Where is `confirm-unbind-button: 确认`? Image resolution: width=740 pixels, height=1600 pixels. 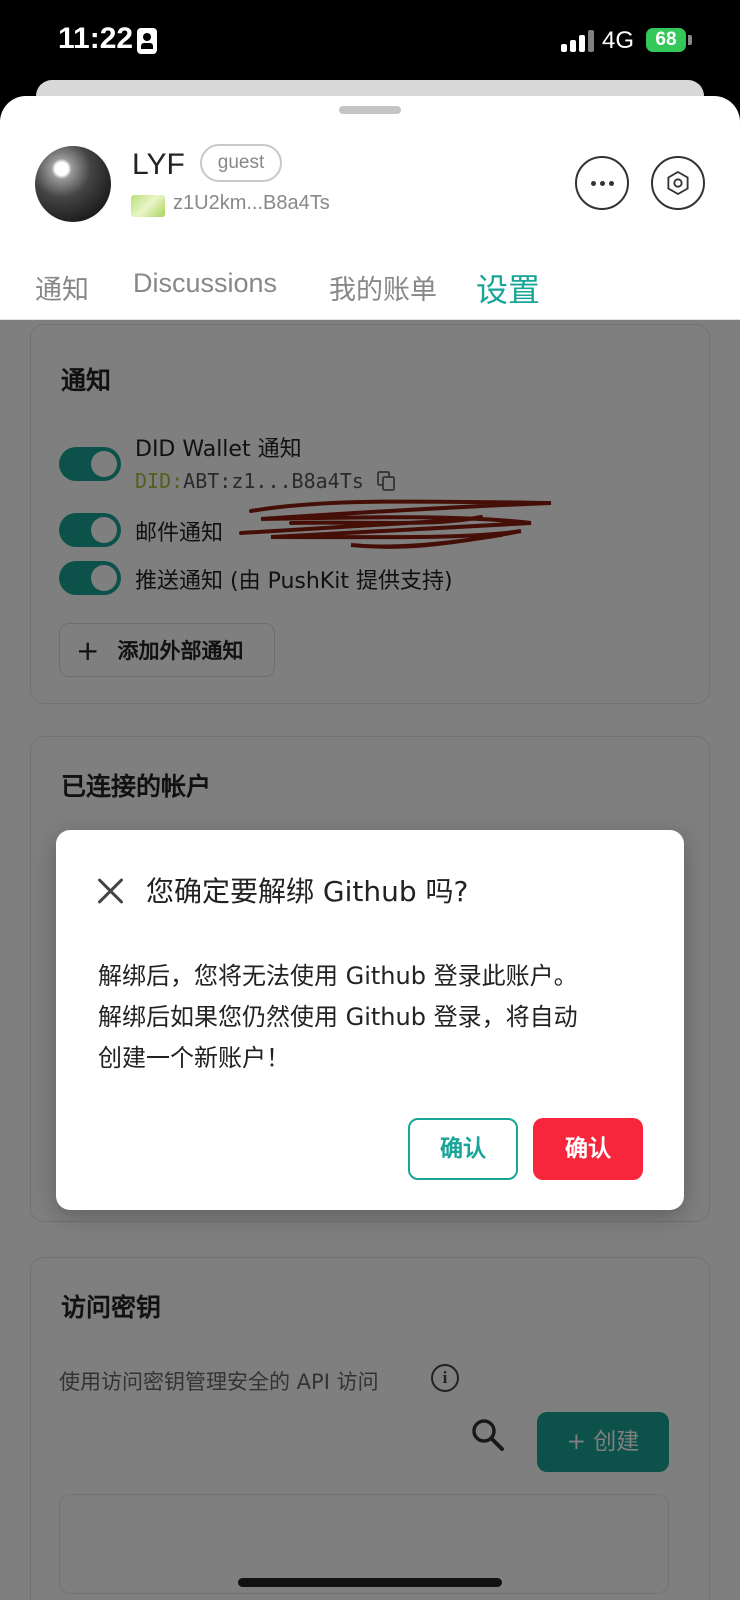 confirm-unbind-button: 确认 is located at coordinates (588, 1149).